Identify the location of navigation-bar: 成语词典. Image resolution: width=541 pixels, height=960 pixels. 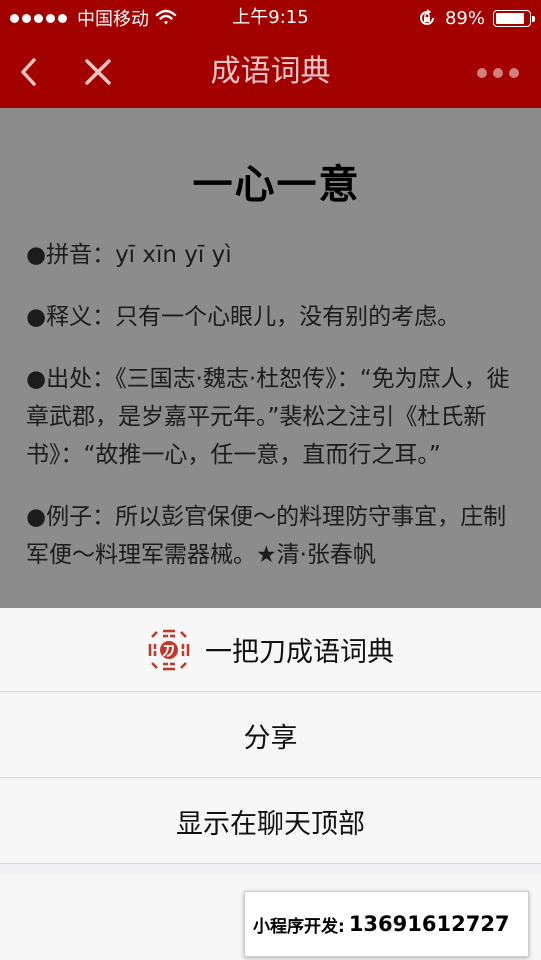
(270, 72).